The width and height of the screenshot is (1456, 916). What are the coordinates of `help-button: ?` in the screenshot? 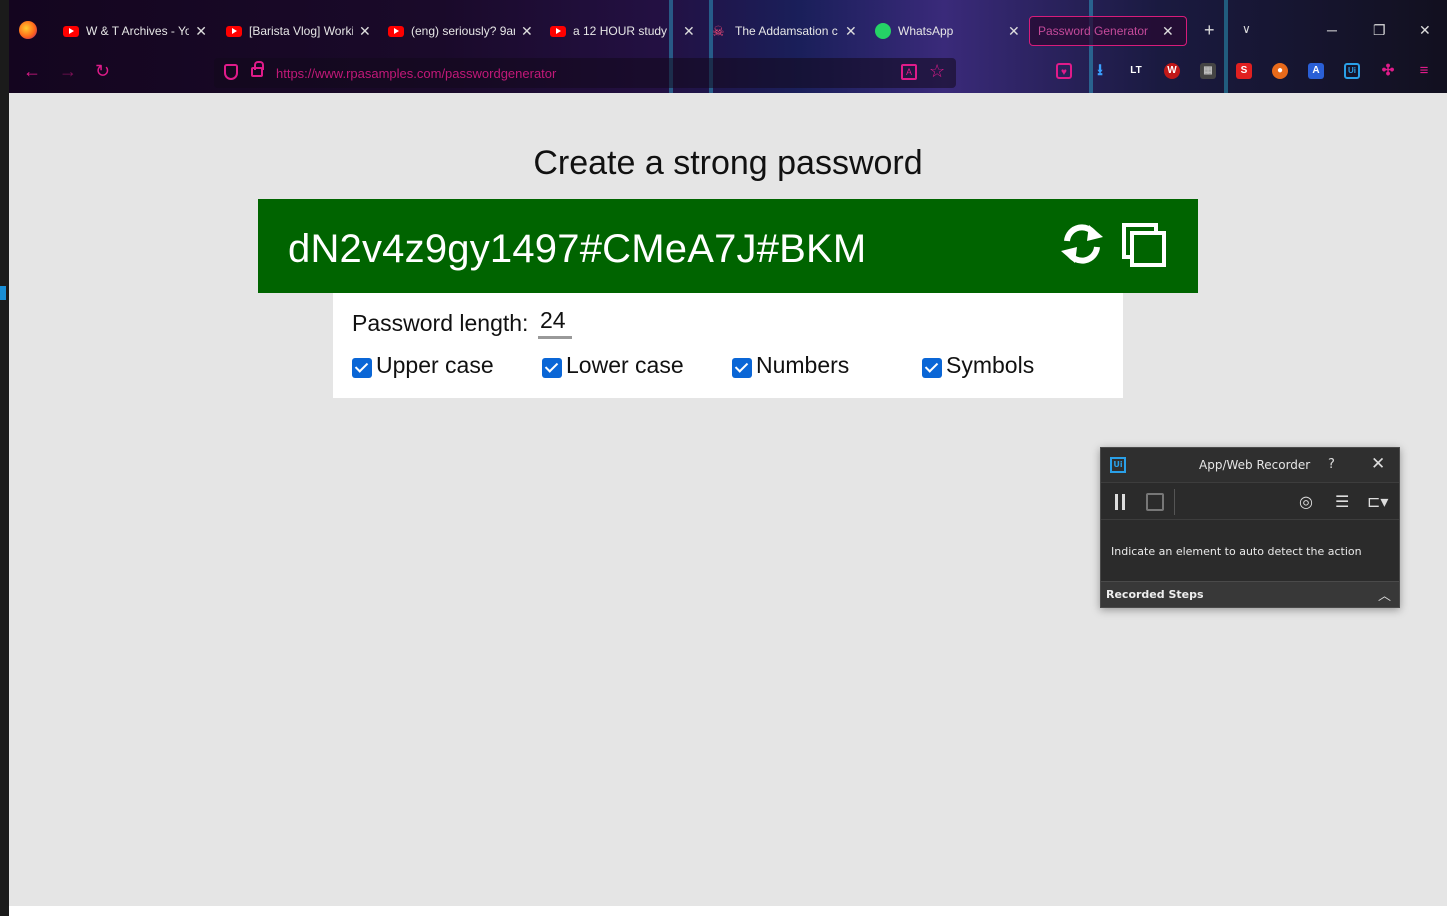 It's located at (1331, 464).